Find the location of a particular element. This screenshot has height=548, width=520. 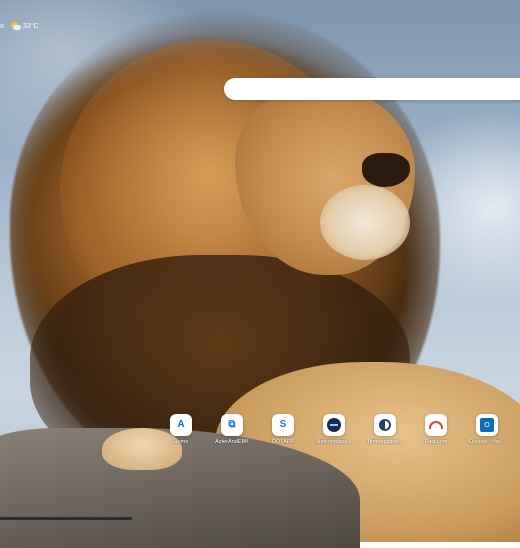

timer-icon is located at coordinates (385, 425).